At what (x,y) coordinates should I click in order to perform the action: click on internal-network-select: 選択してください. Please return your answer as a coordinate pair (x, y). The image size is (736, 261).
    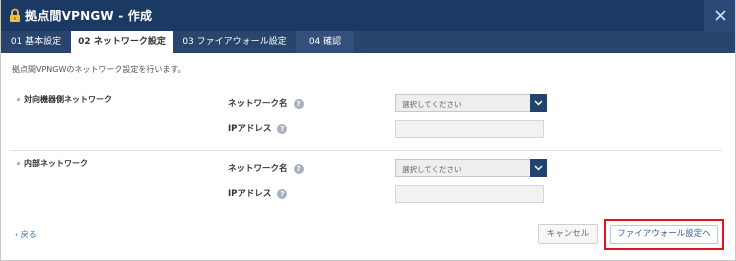
    Looking at the image, I should click on (471, 168).